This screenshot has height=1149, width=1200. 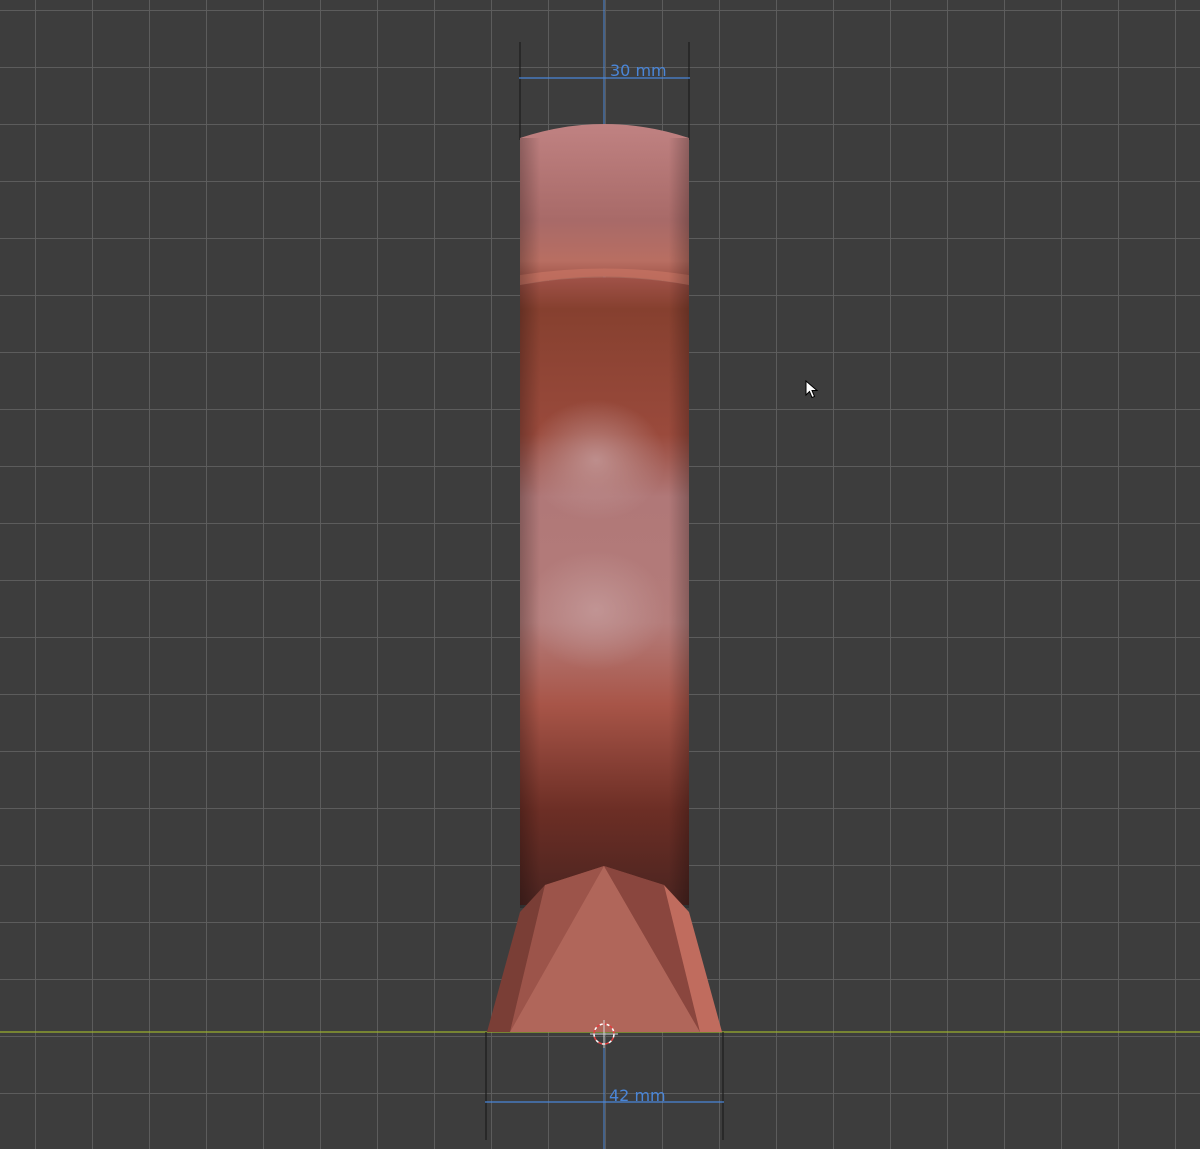 I want to click on mouse-pointer-icon, so click(x=812, y=389).